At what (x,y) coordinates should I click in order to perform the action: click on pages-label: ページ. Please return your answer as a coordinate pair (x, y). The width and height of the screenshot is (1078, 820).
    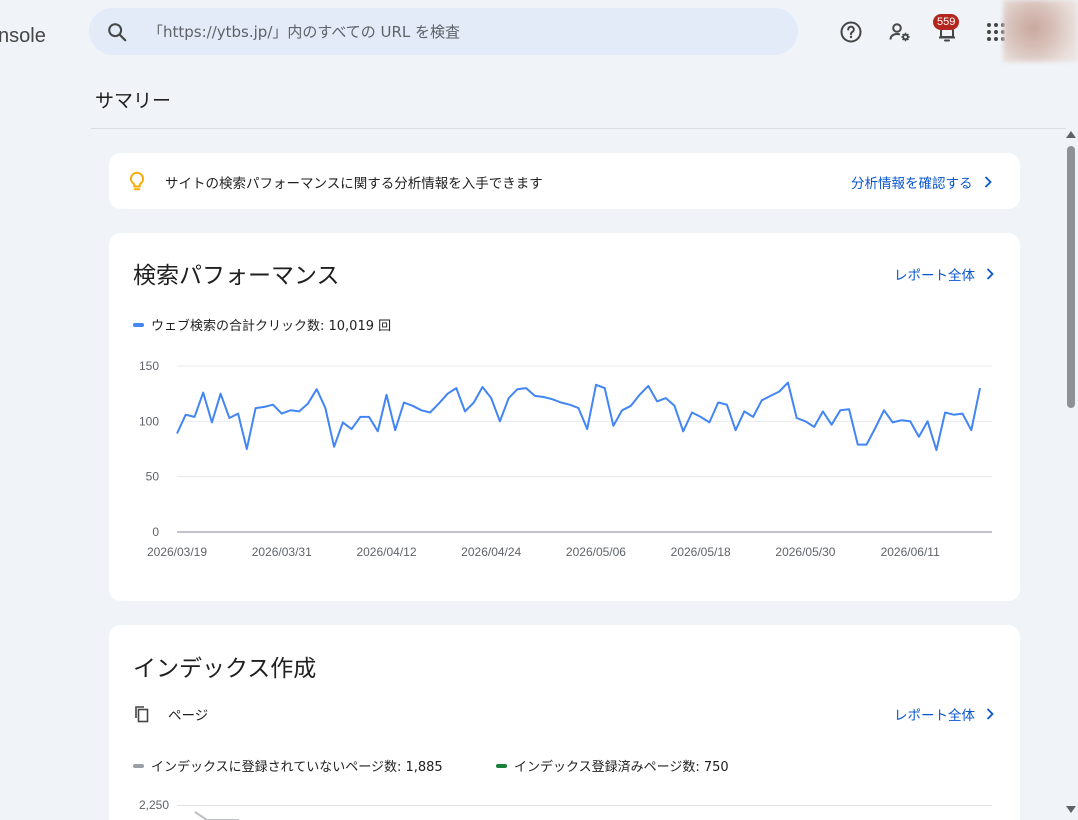
    Looking at the image, I should click on (188, 716).